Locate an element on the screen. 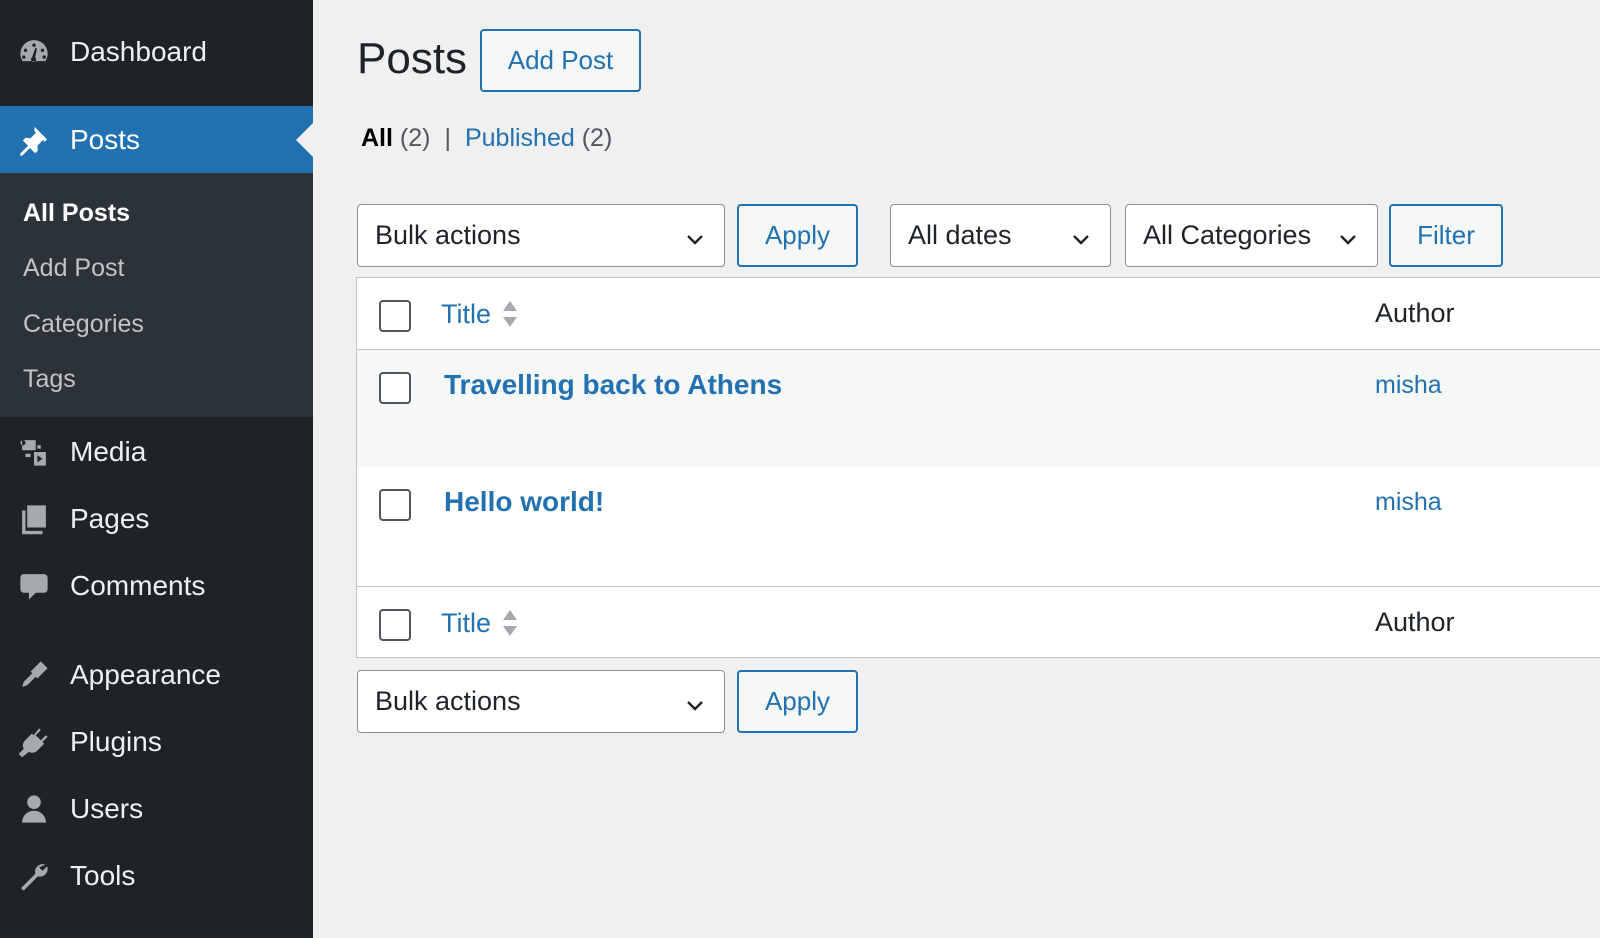  post-title-link: Travelling back to Athens is located at coordinates (613, 385).